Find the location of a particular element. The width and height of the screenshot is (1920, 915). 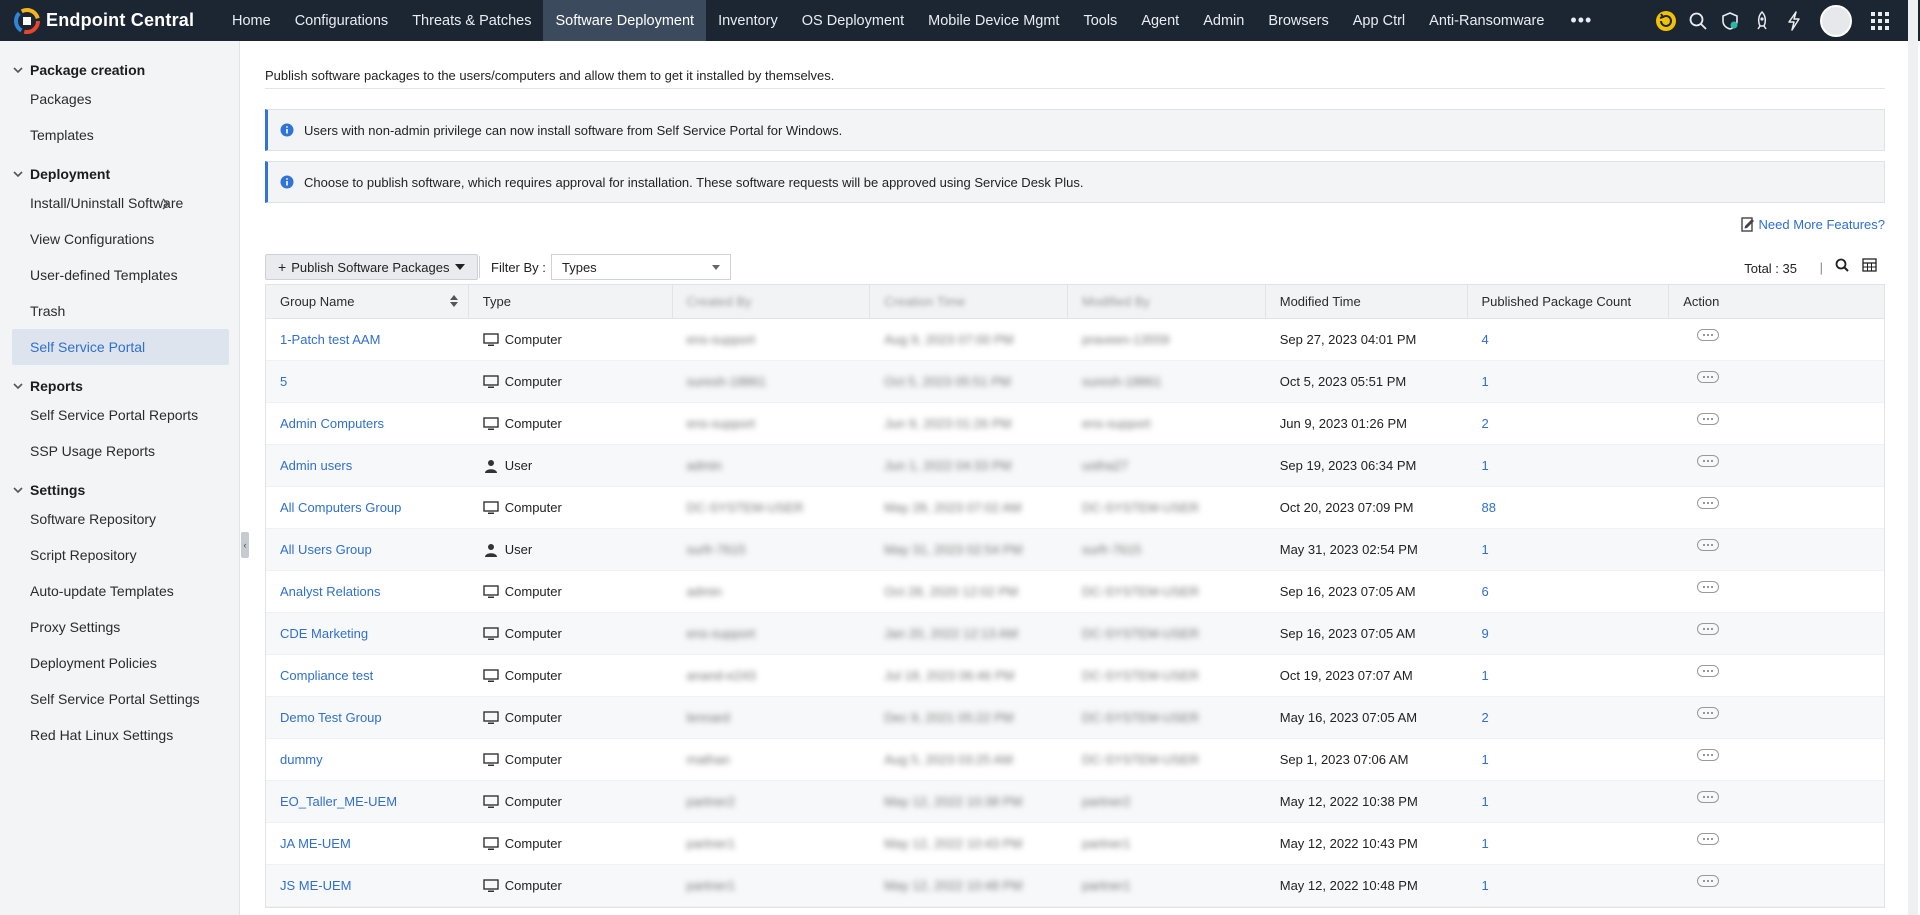

sidebar-item-self-service-portal-settings: Self Service Portal Settings is located at coordinates (119, 699).